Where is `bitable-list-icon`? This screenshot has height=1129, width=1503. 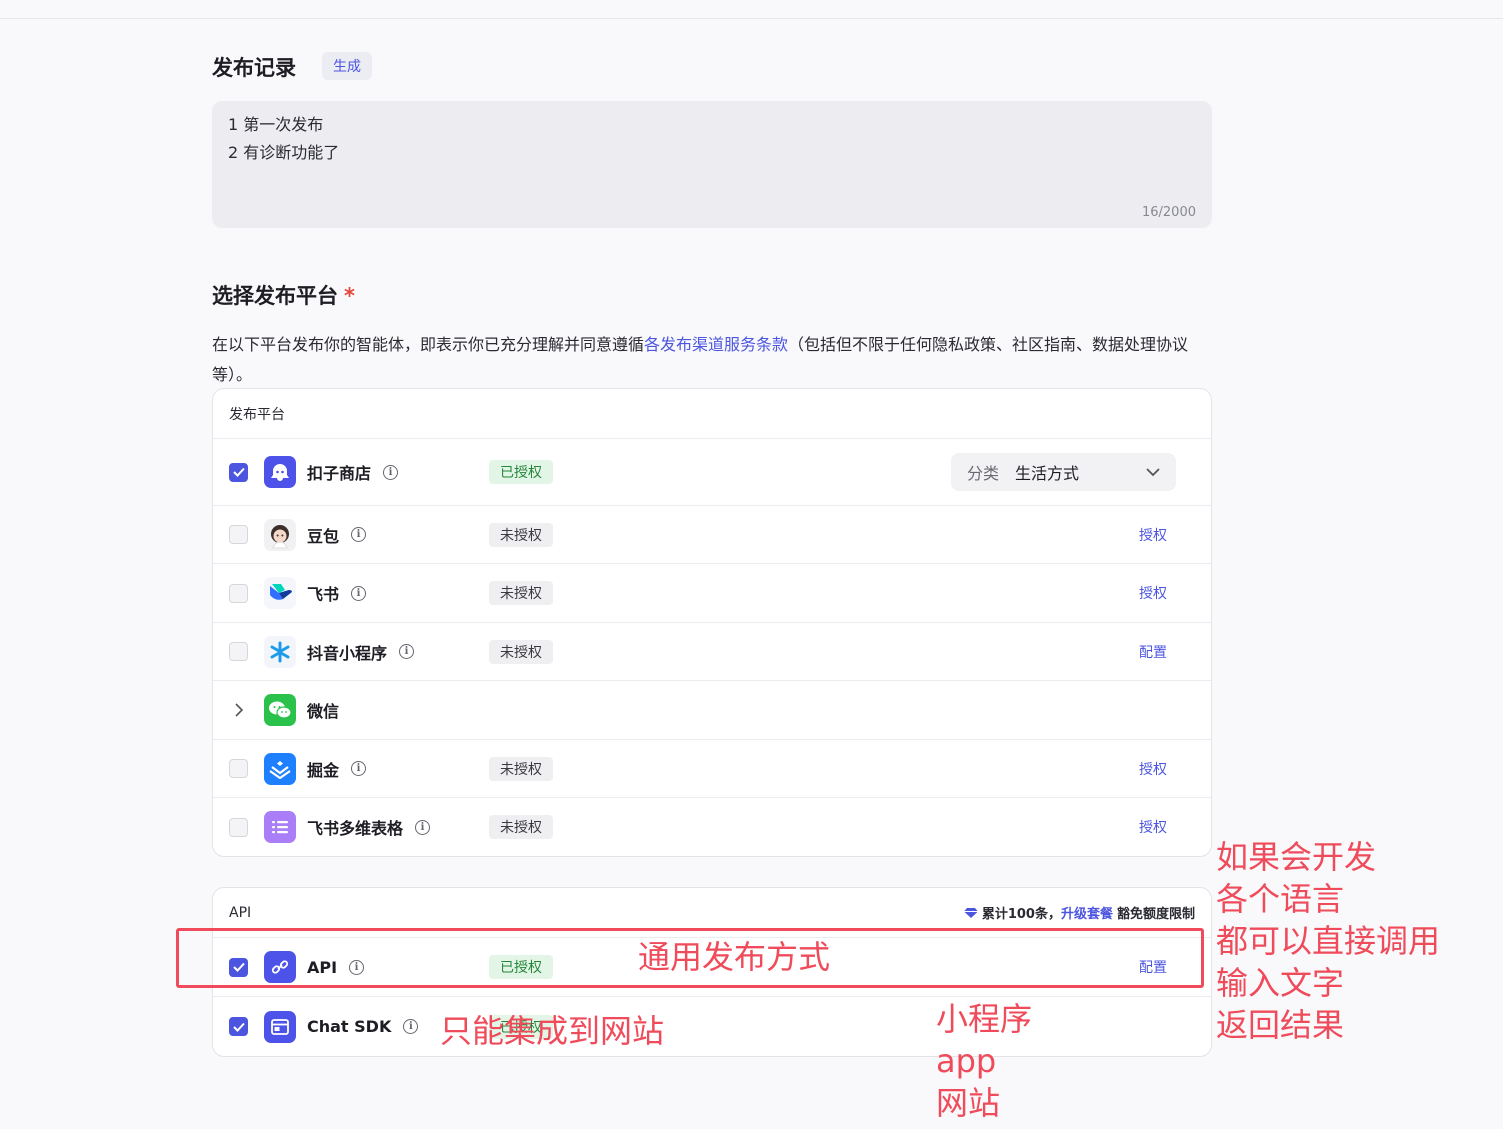
bitable-list-icon is located at coordinates (280, 827).